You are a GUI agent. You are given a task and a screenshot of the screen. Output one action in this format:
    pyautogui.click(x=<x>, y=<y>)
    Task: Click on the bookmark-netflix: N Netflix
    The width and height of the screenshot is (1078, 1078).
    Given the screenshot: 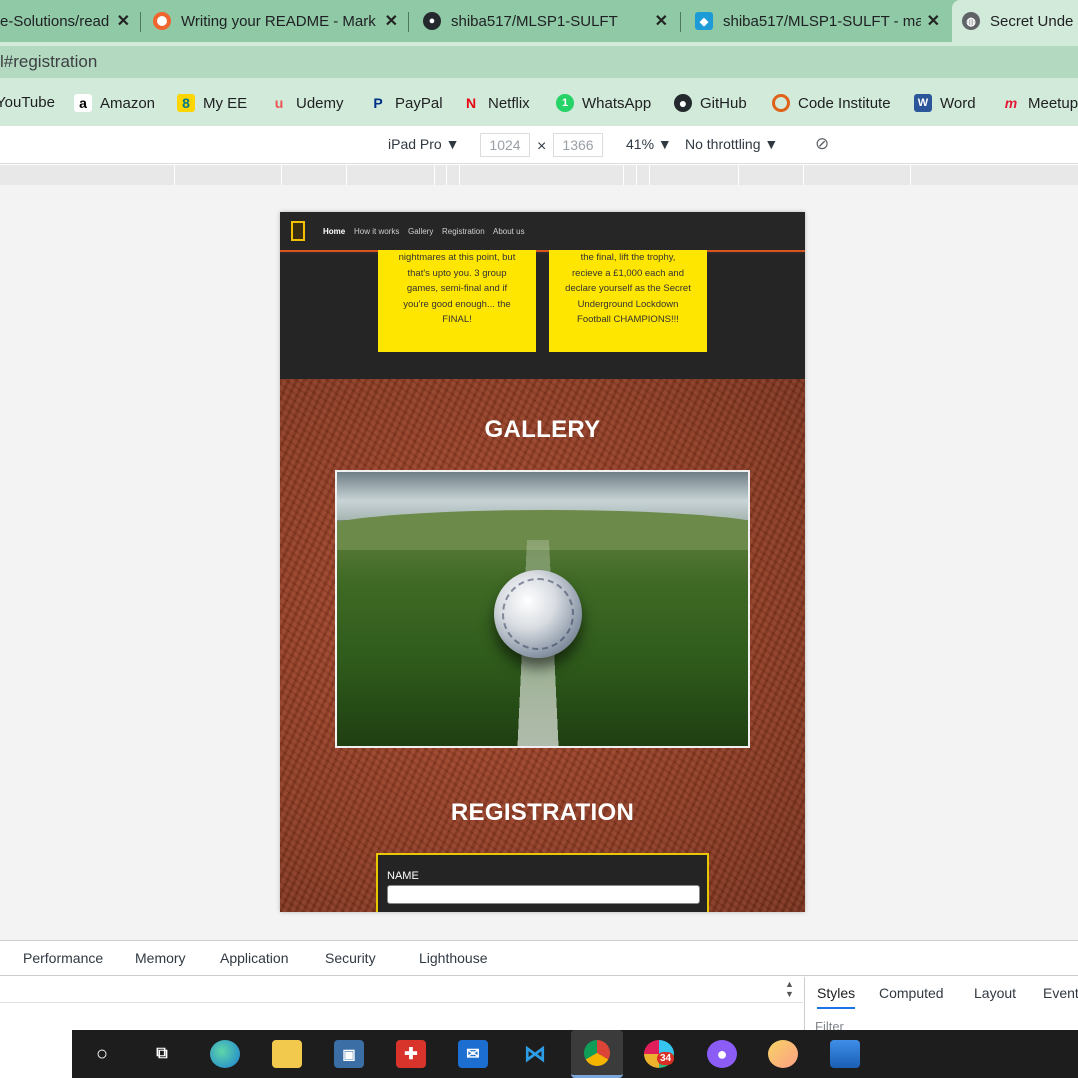 What is the action you would take?
    pyautogui.click(x=496, y=103)
    